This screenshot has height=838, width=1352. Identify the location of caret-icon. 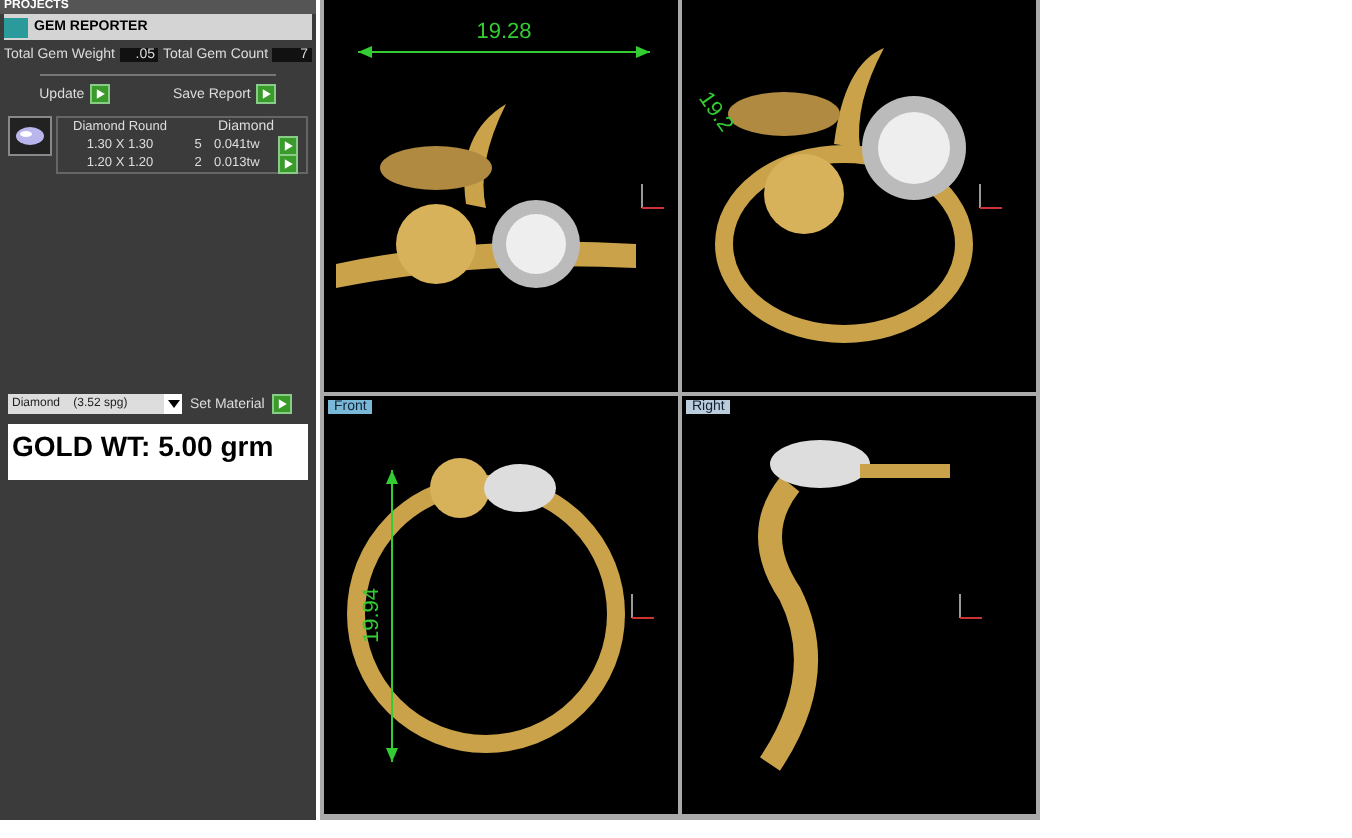
(173, 404).